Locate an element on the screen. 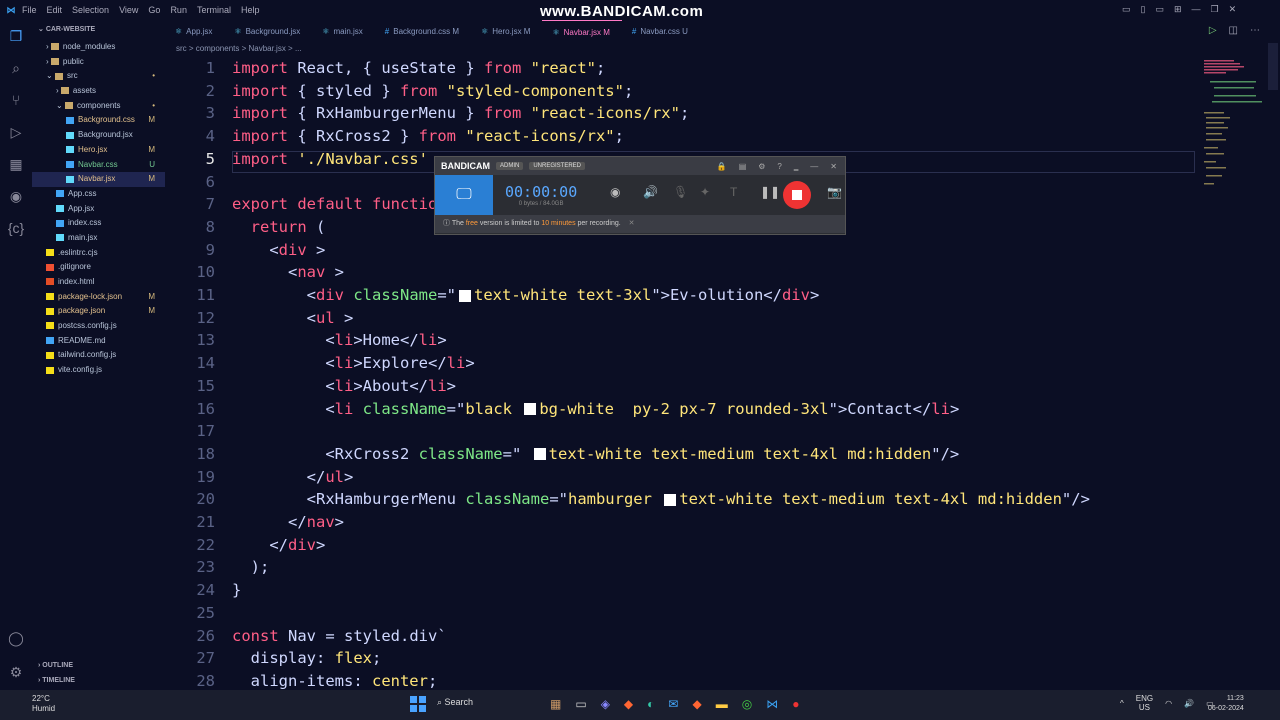 The height and width of the screenshot is (720, 1280). tree-item: ⌄ components • is located at coordinates (98, 106).